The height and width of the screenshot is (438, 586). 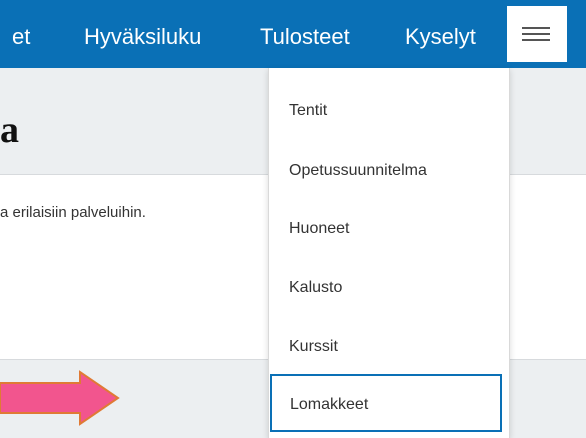 I want to click on dropdown-item-kalusto: Kalusto, so click(x=315, y=288).